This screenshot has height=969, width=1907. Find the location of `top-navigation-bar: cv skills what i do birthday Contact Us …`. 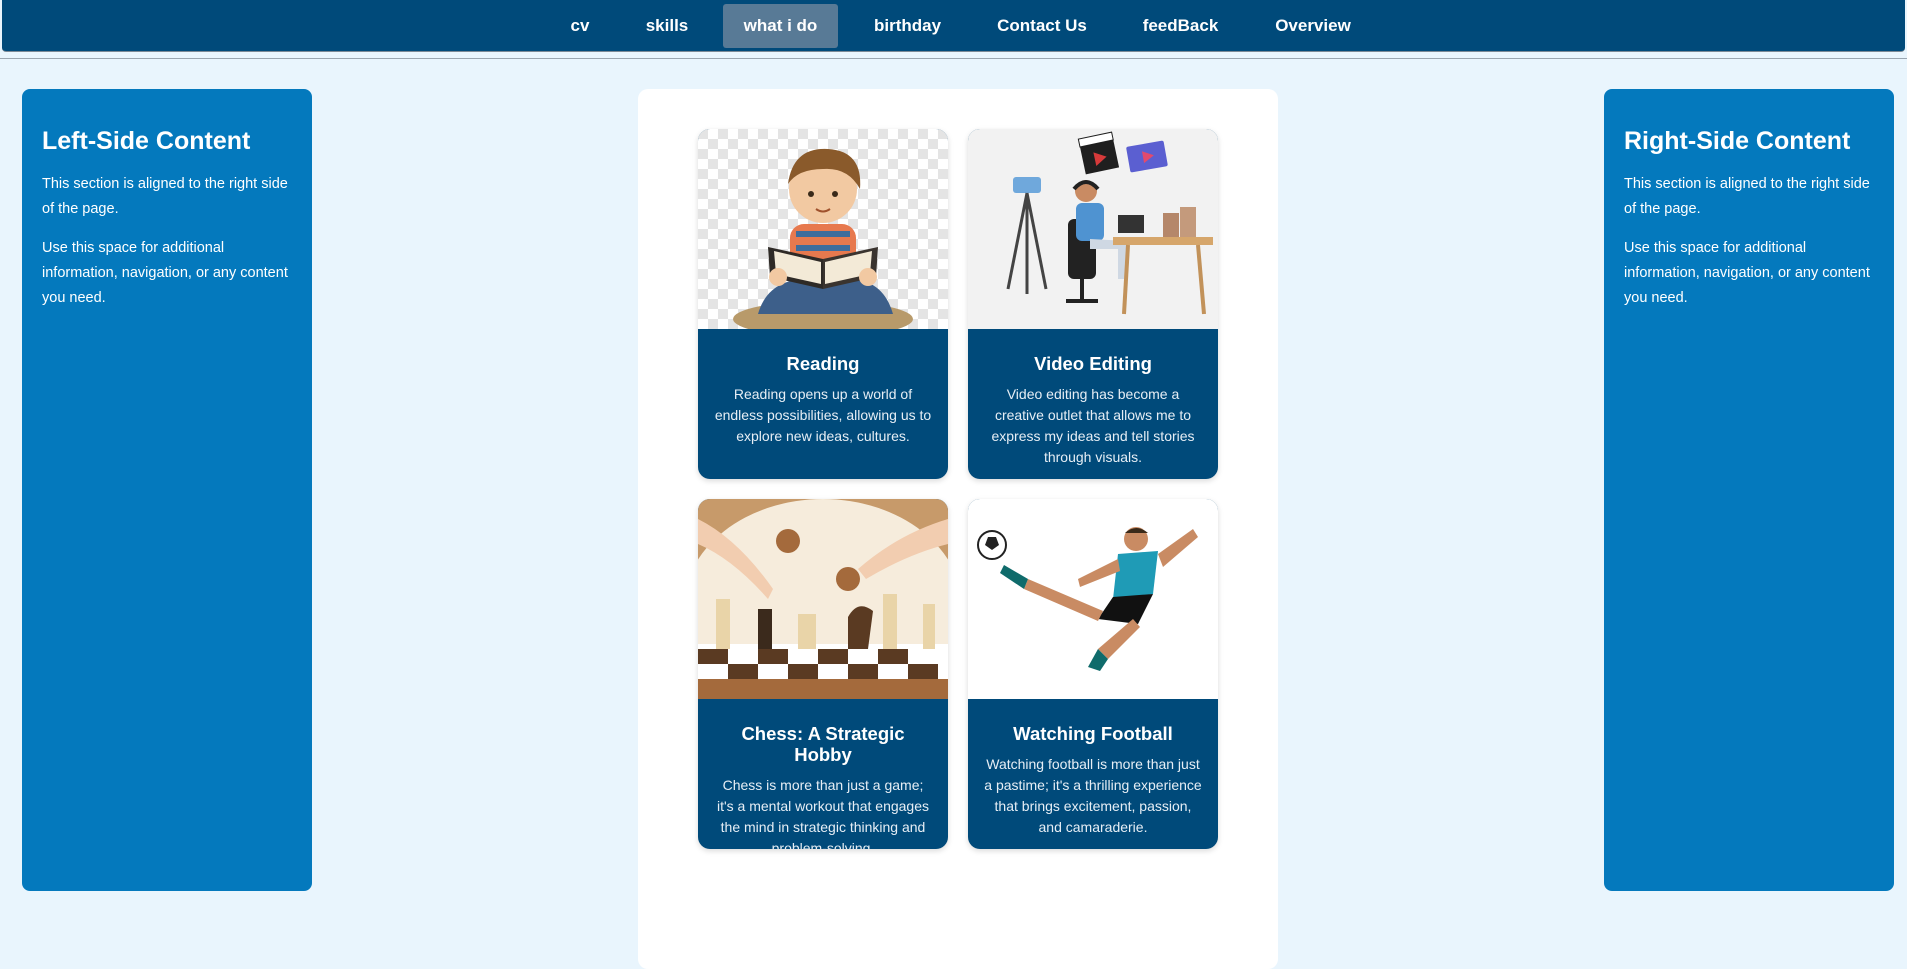

top-navigation-bar: cv skills what i do birthday Contact Us … is located at coordinates (953, 26).